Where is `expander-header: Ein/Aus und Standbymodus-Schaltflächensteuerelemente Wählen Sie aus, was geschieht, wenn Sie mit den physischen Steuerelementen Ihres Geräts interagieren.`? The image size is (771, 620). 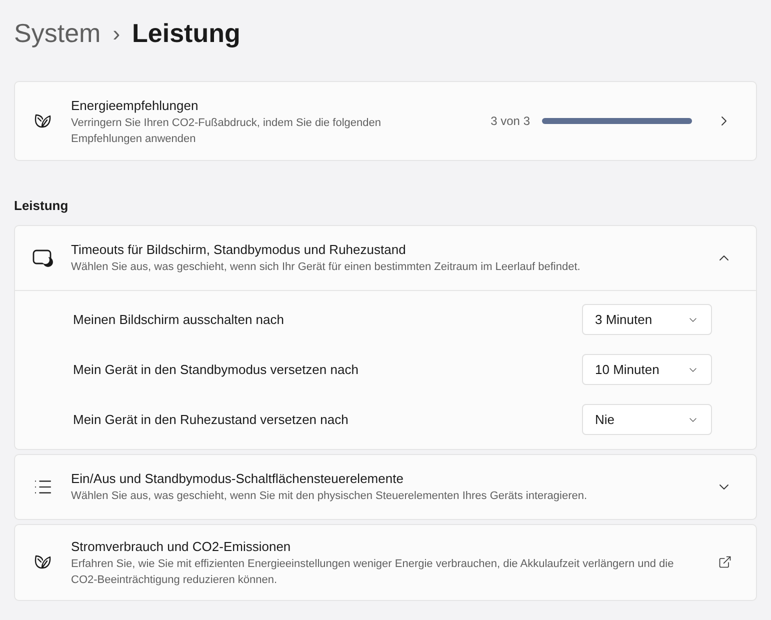 expander-header: Ein/Aus und Standbymodus-Schaltflächensteuerelemente Wählen Sie aus, was geschieht, wenn Sie mit den physischen Steuerelementen Ihres Geräts interagieren. is located at coordinates (385, 486).